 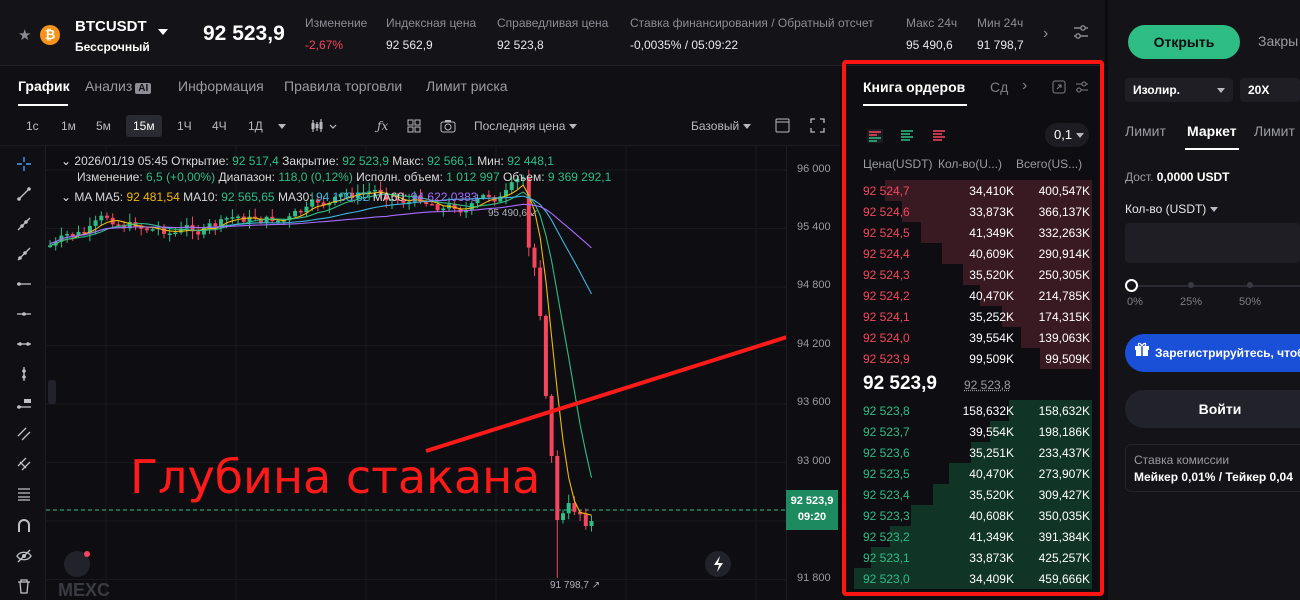 I want to click on tab-info: Информация, so click(x=221, y=86).